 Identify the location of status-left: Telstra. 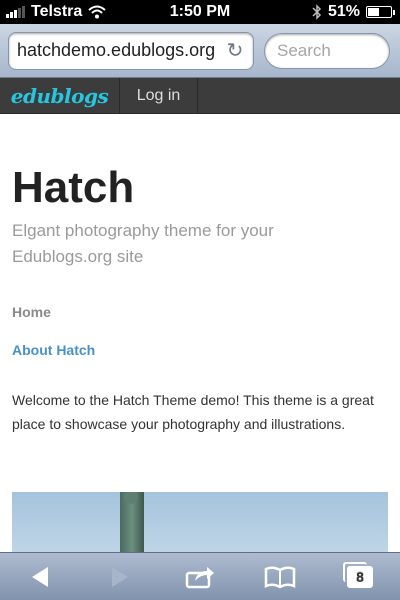
(56, 12).